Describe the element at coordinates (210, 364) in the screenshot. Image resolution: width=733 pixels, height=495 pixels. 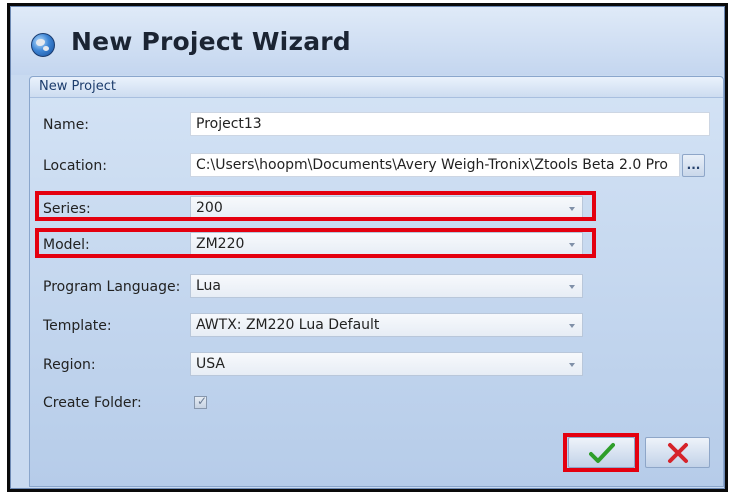
I see `region-value: USA` at that location.